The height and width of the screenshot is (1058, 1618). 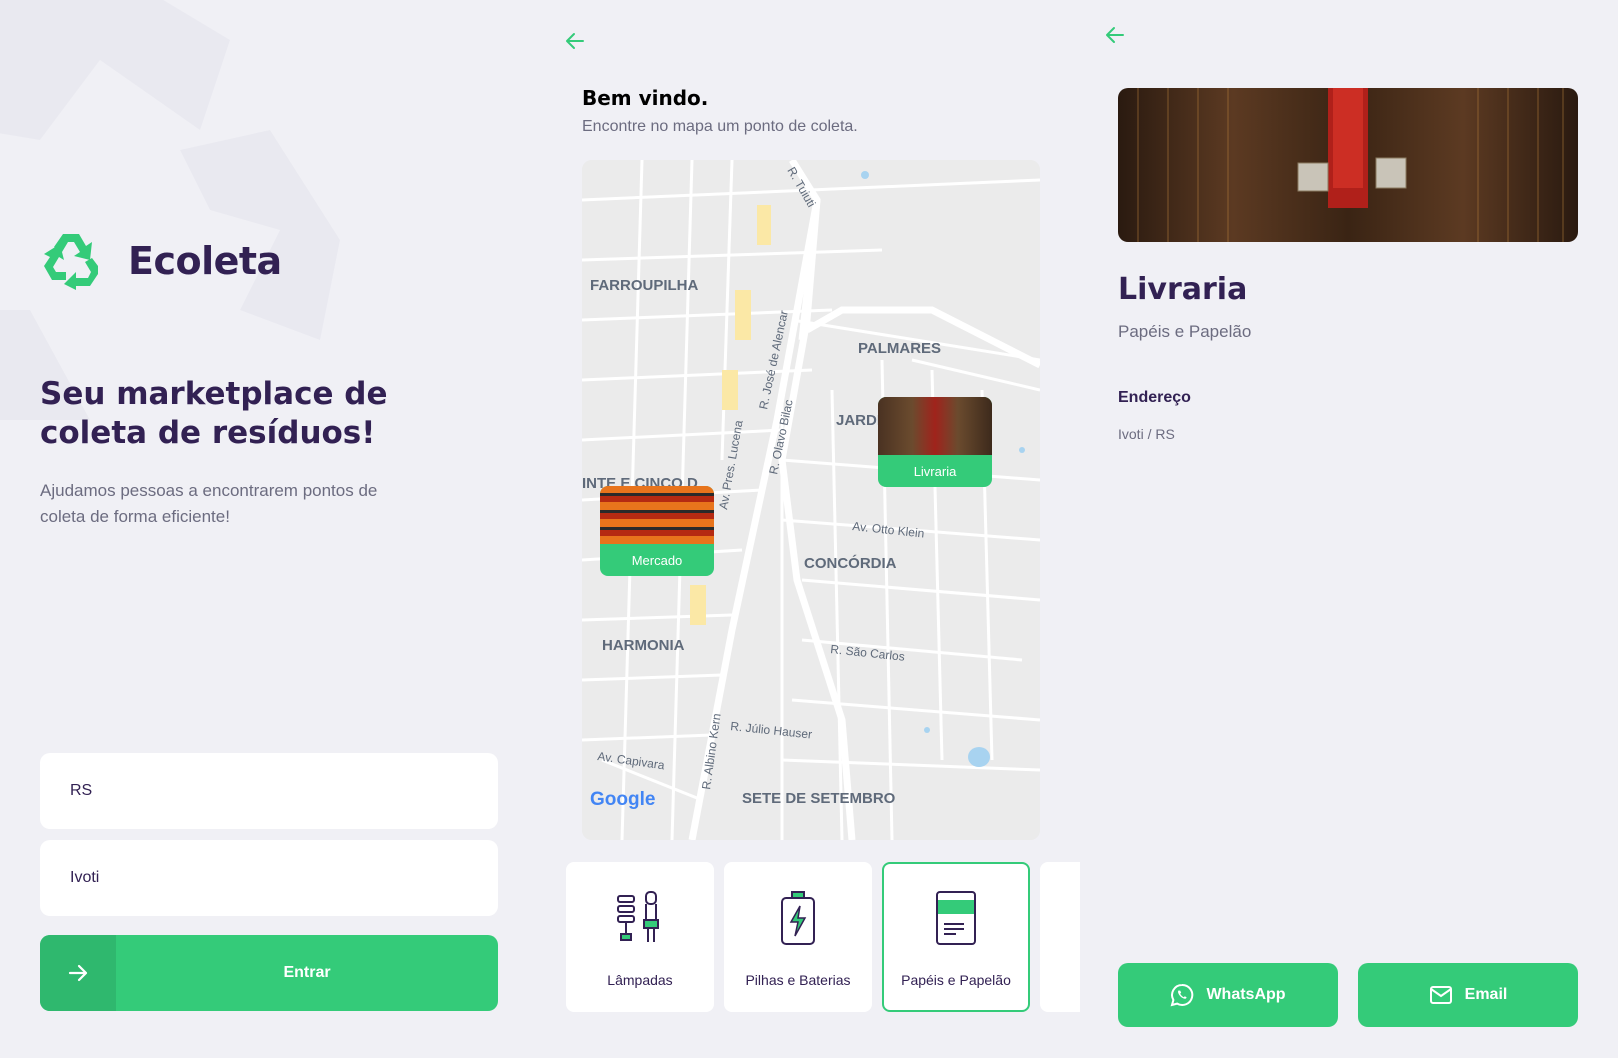 What do you see at coordinates (1060, 937) in the screenshot?
I see `item-next-partial` at bounding box center [1060, 937].